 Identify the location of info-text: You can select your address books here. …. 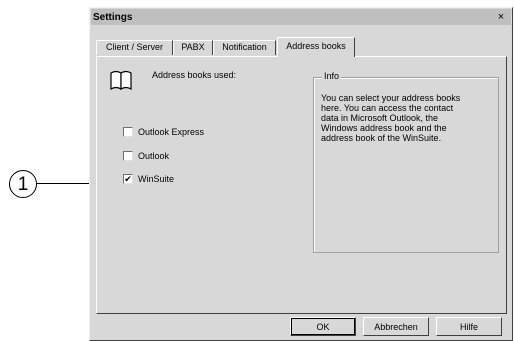
(391, 118).